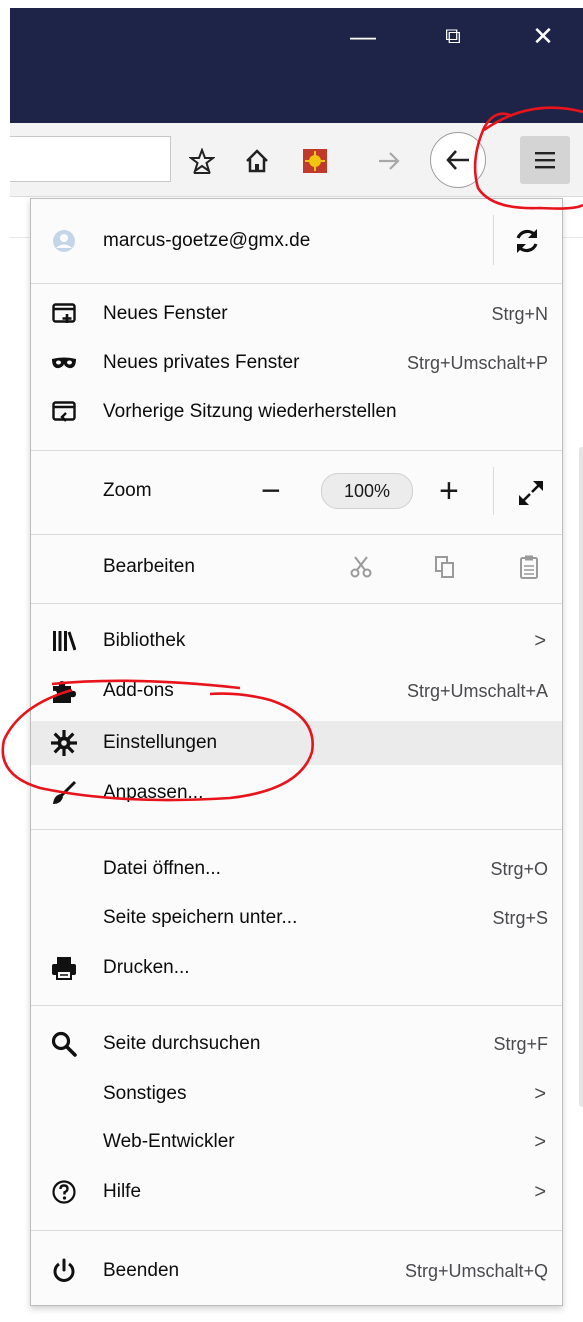 The width and height of the screenshot is (583, 1322). What do you see at coordinates (296, 567) in the screenshot?
I see `edit-row: Bearbeiten` at bounding box center [296, 567].